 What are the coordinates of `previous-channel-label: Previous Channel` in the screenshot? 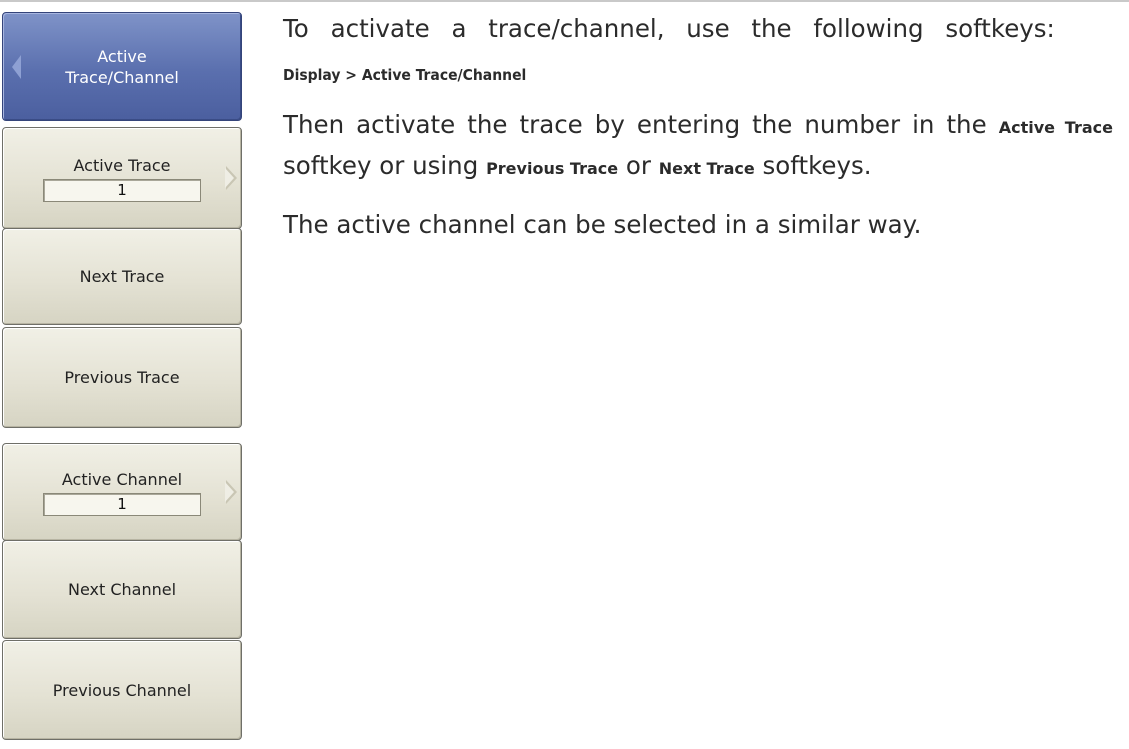 It's located at (122, 690).